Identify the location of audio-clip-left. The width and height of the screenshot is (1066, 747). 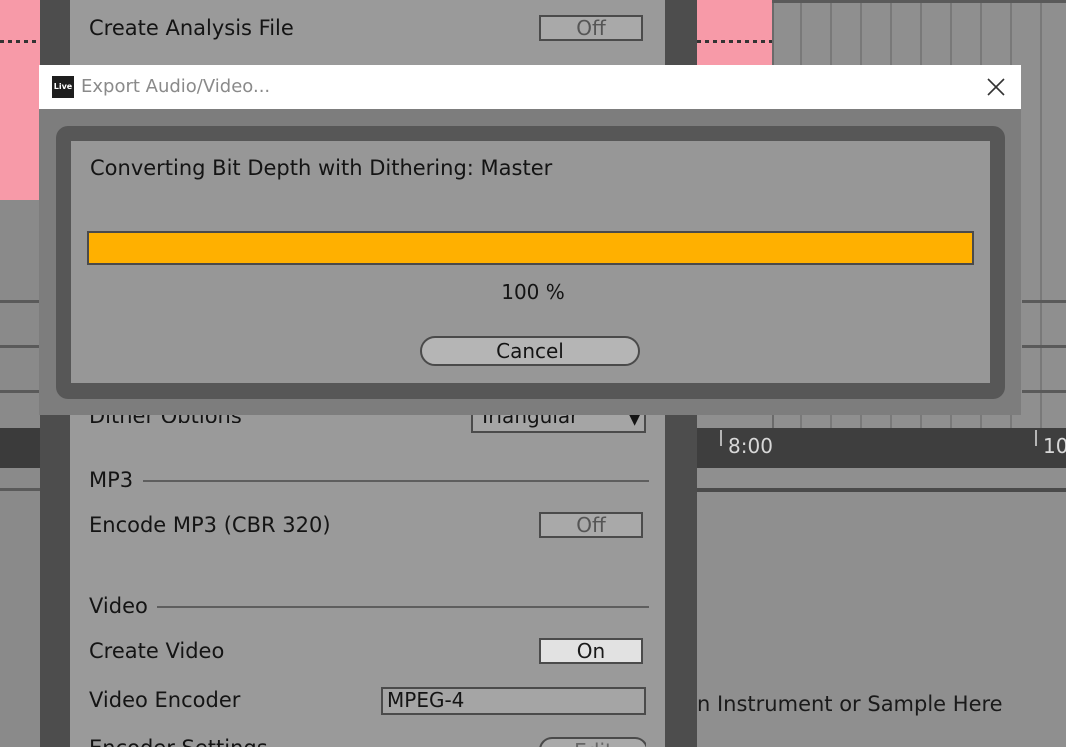
(20, 100).